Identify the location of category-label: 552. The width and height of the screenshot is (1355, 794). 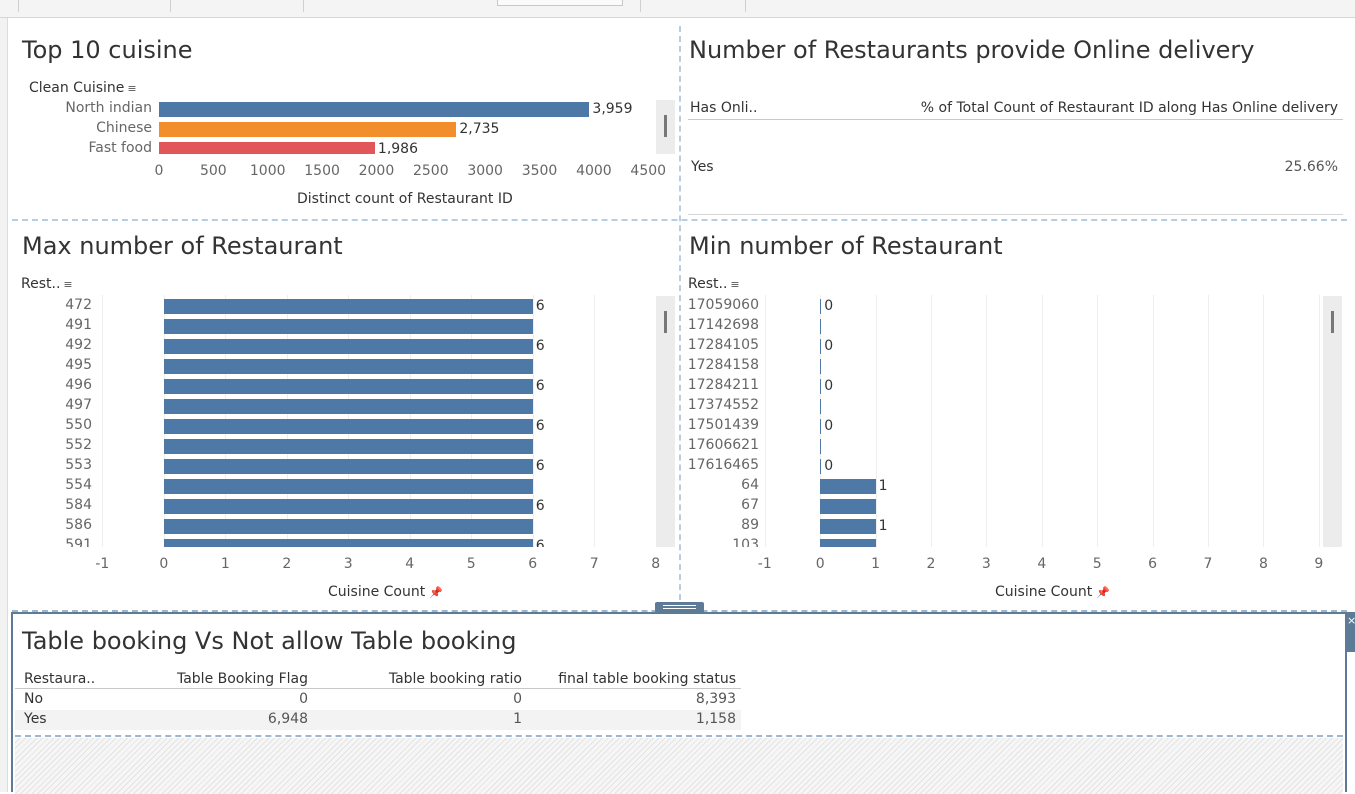
(46, 445).